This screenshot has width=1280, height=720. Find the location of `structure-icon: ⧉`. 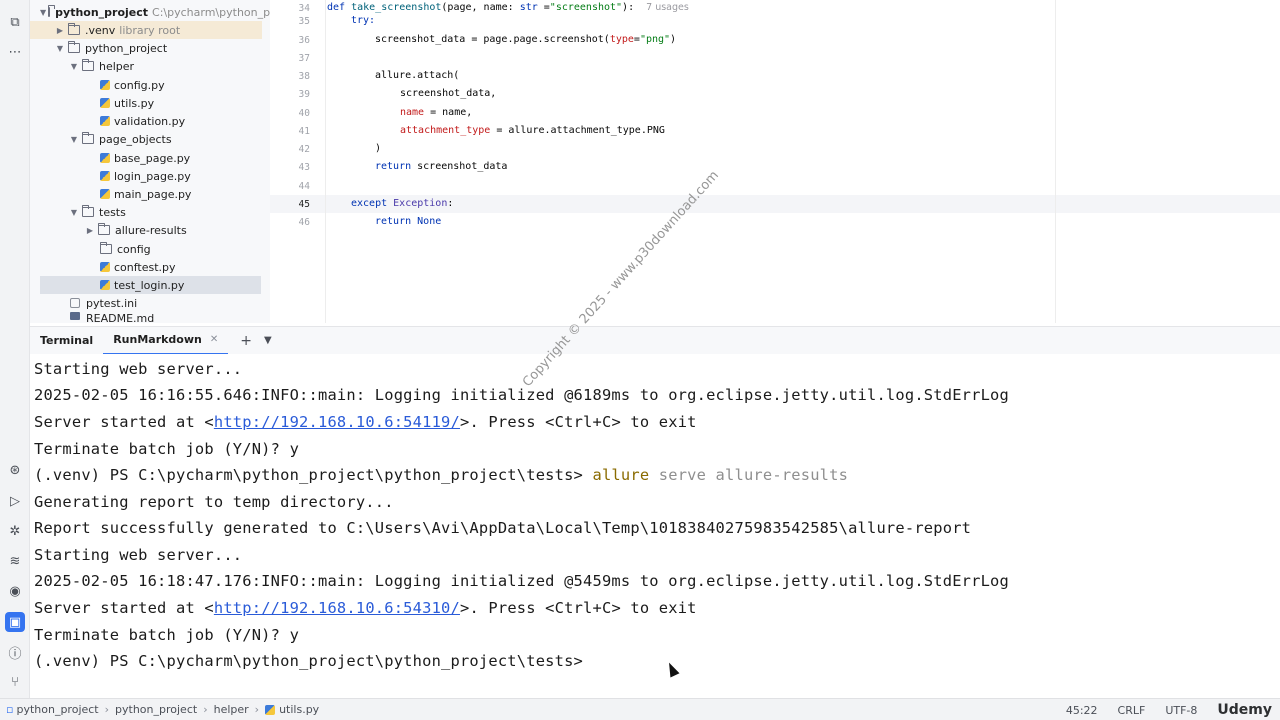

structure-icon: ⧉ is located at coordinates (15, 22).